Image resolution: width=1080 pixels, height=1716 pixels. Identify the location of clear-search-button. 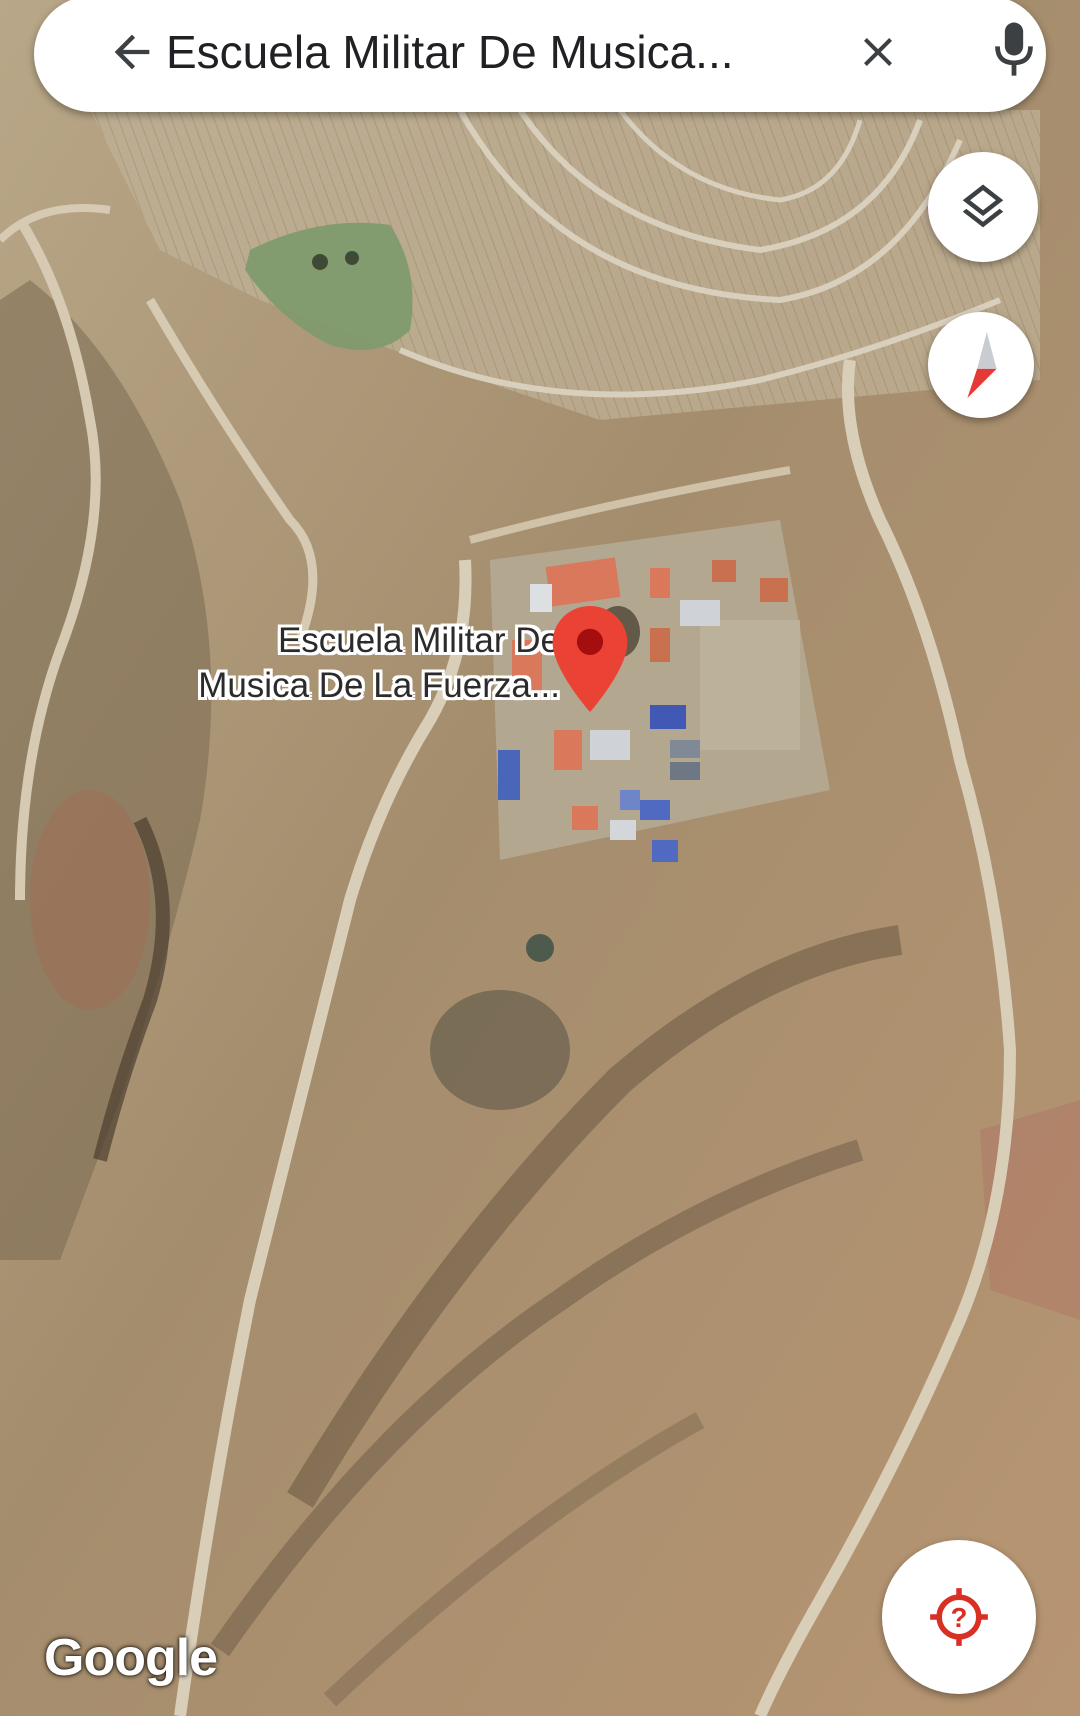
(878, 52).